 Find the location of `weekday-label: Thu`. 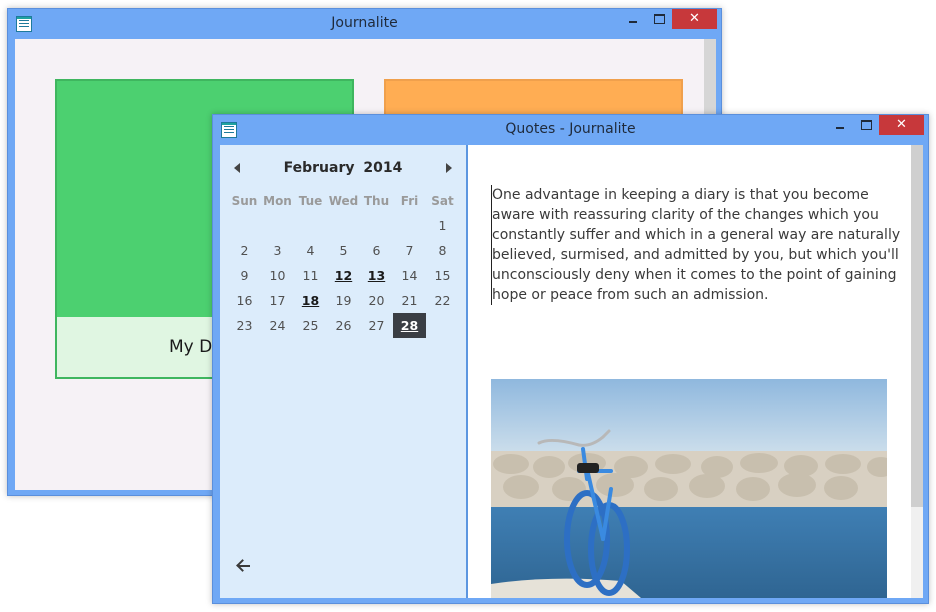

weekday-label: Thu is located at coordinates (376, 201).